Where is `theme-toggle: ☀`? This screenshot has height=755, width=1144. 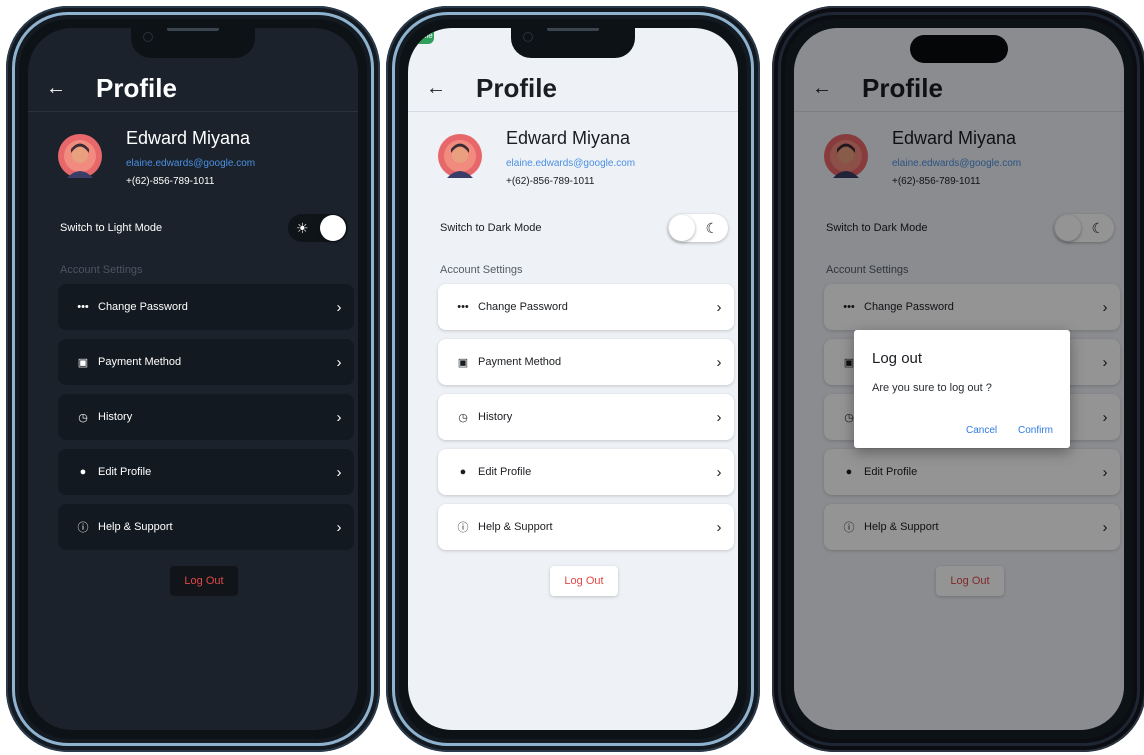 theme-toggle: ☀ is located at coordinates (318, 228).